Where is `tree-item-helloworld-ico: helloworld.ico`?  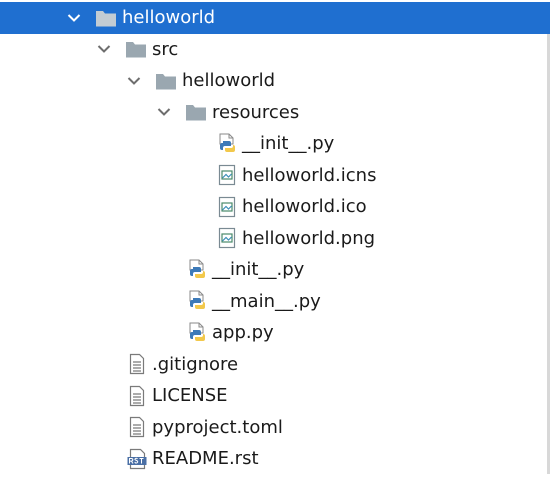
tree-item-helloworld-ico: helloworld.ico is located at coordinates (275, 207).